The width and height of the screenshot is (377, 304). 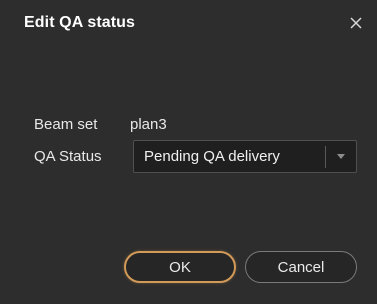 I want to click on chevron-down-icon, so click(x=341, y=156).